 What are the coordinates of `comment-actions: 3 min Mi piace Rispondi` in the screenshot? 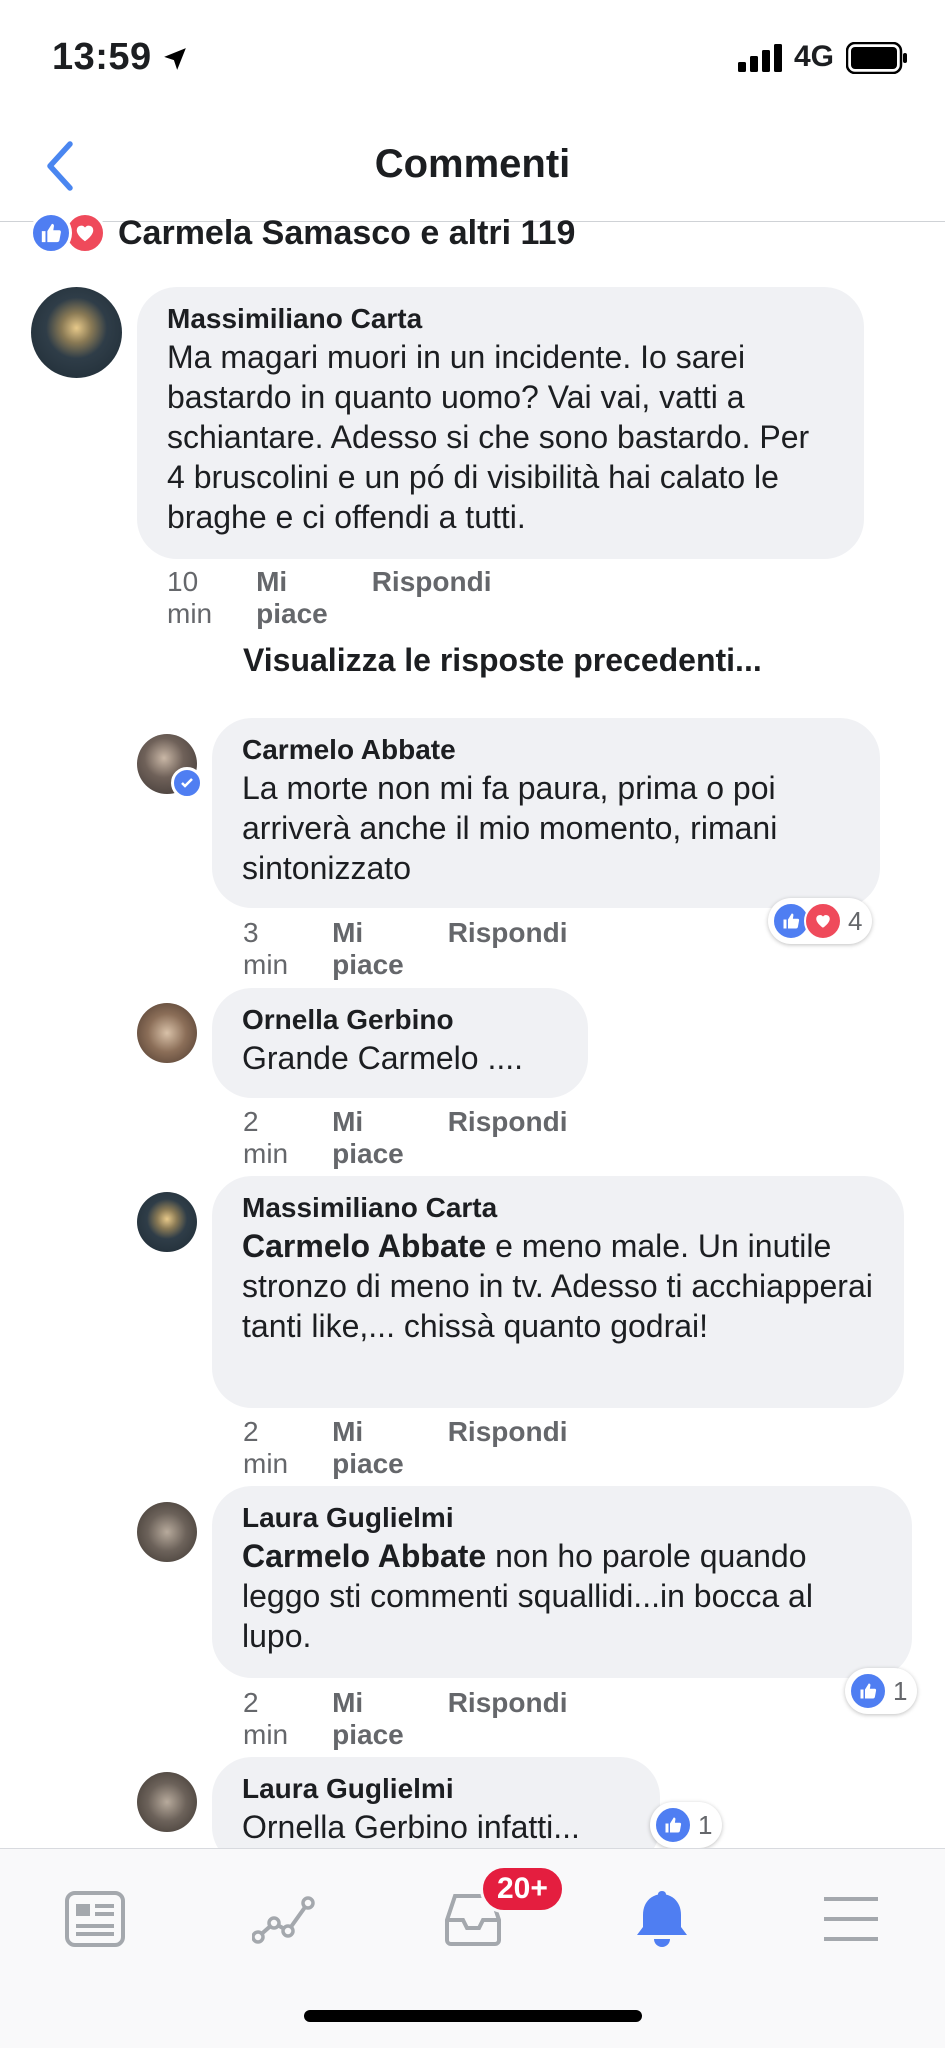 It's located at (427, 949).